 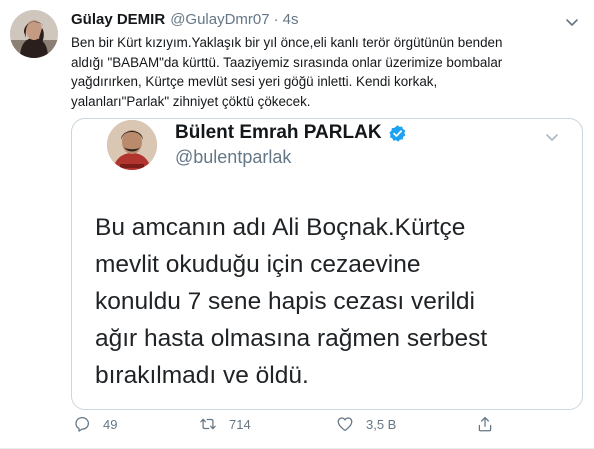 What do you see at coordinates (82, 424) in the screenshot?
I see `reply-icon` at bounding box center [82, 424].